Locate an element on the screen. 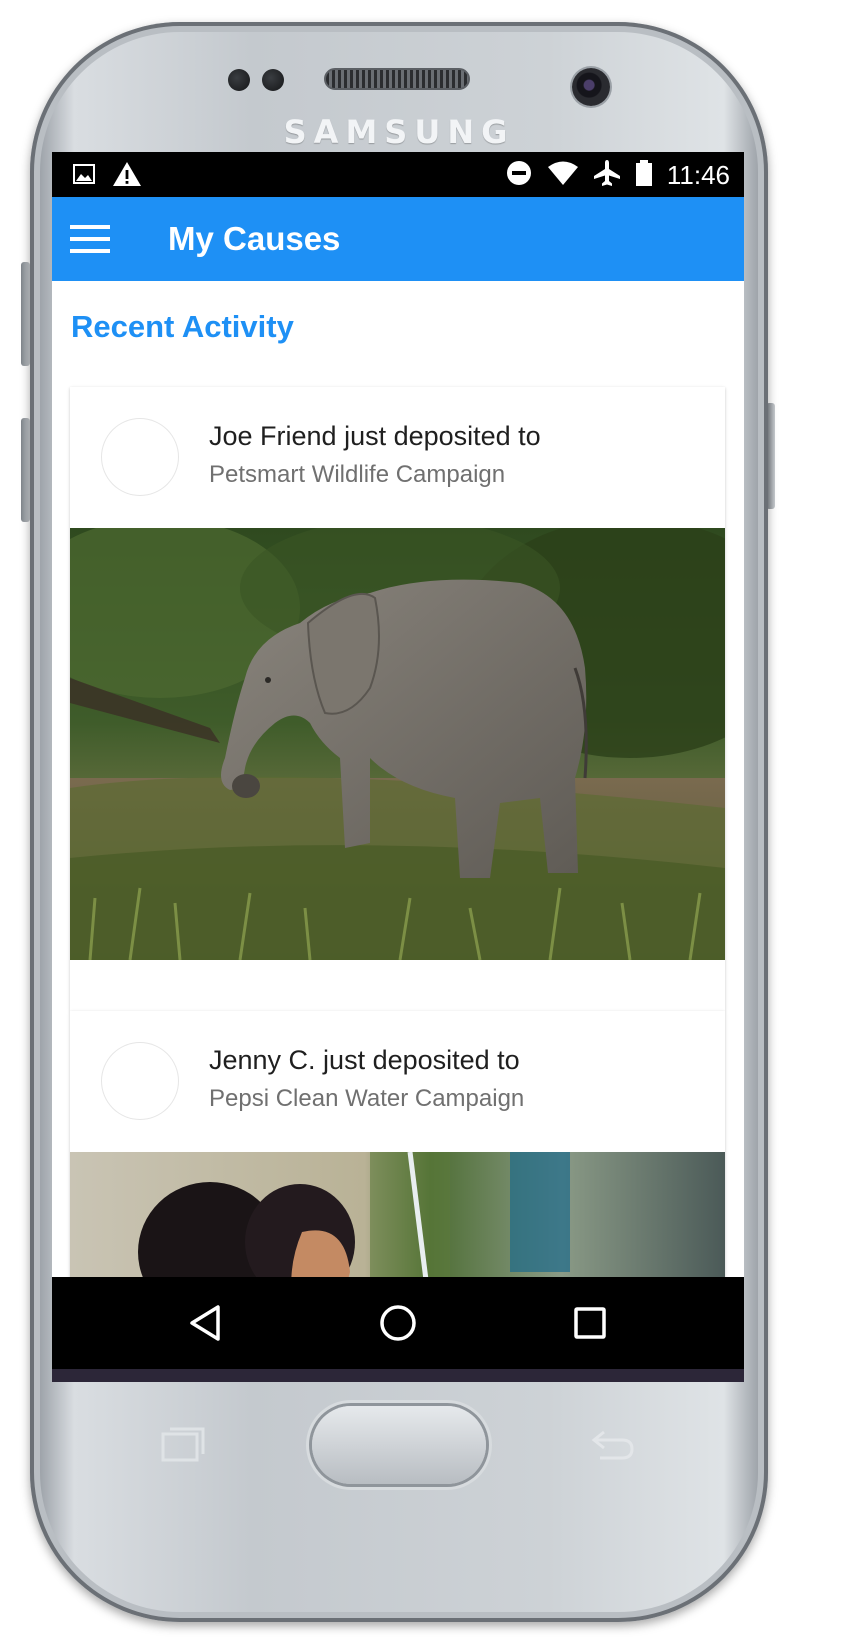 The height and width of the screenshot is (1641, 847). status-right-icons: 11:46 is located at coordinates (617, 175).